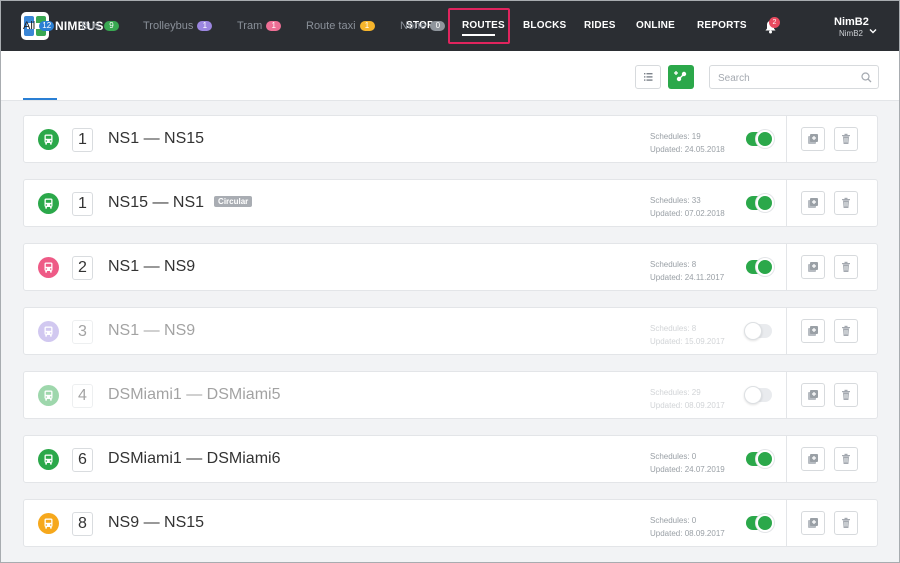 Image resolution: width=900 pixels, height=563 pixels. I want to click on route-name: NS9 — NS15, so click(156, 523).